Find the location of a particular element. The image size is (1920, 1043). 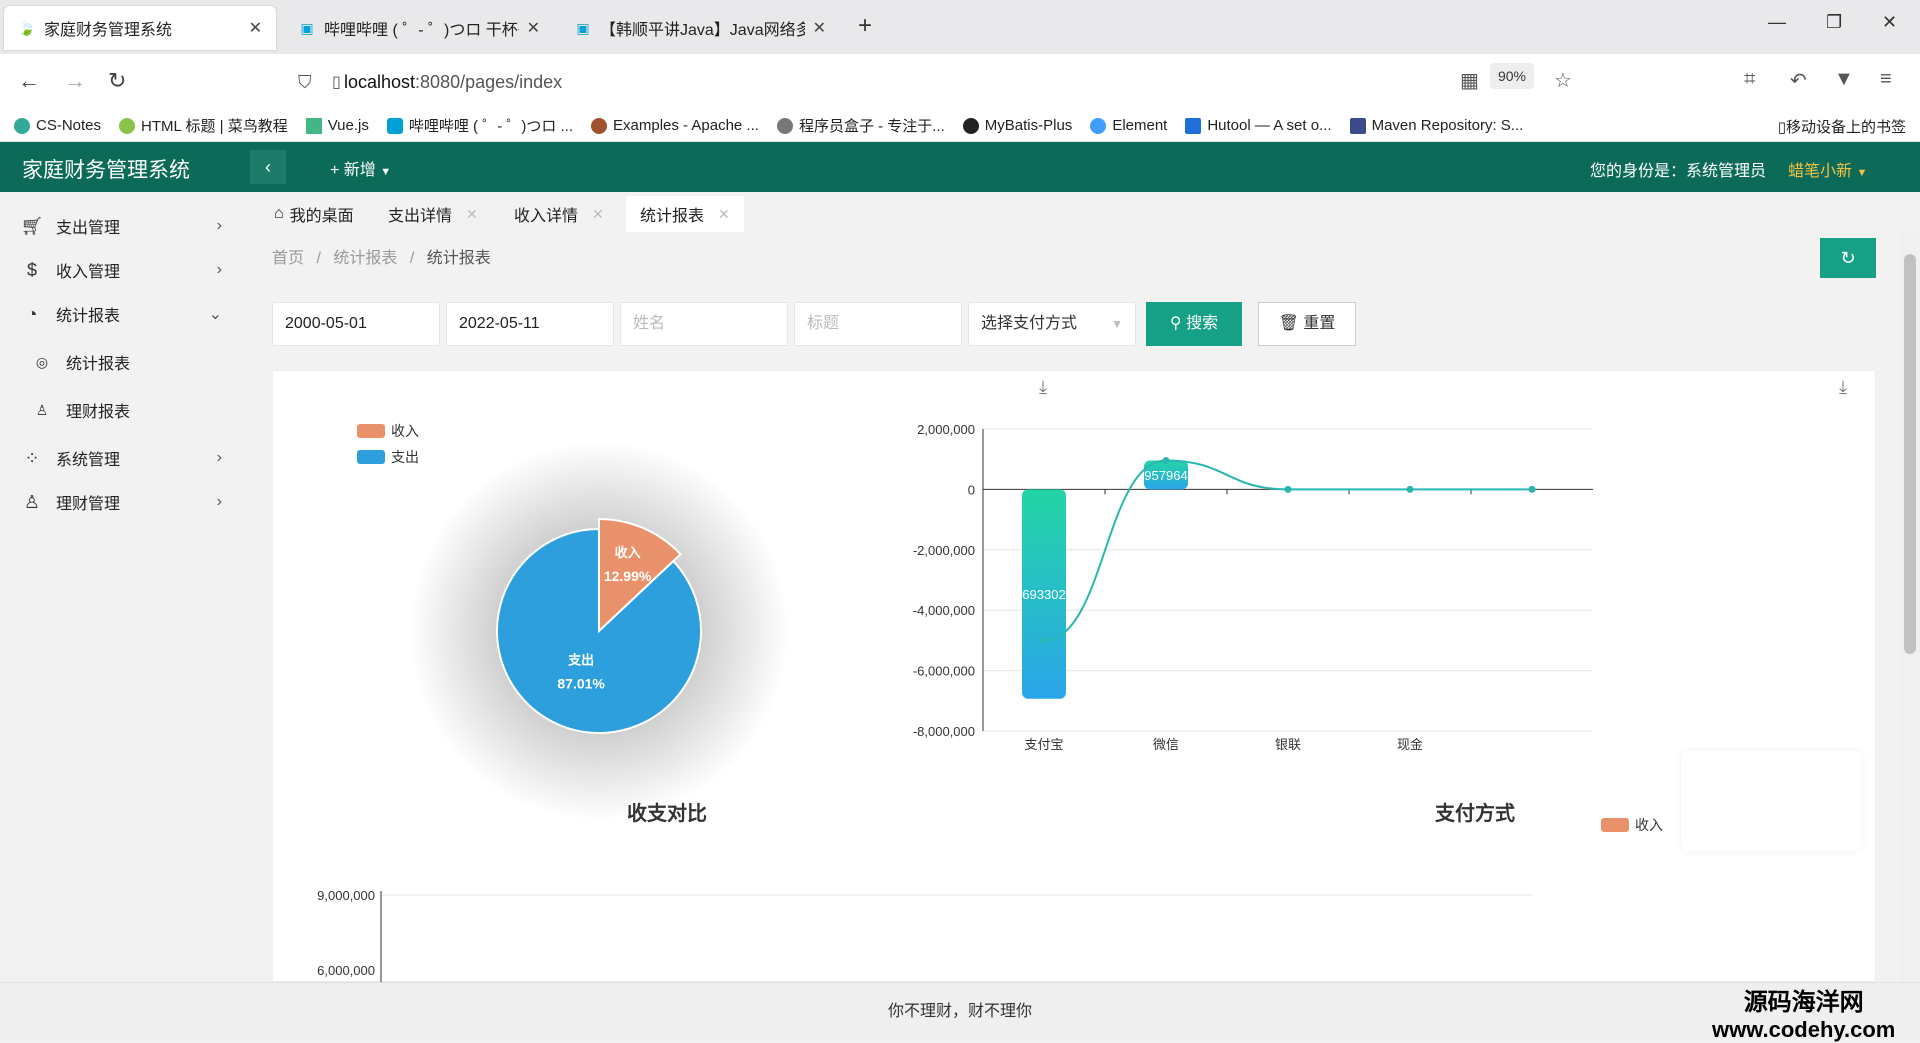

x-tick-label: 微信 is located at coordinates (1166, 744).